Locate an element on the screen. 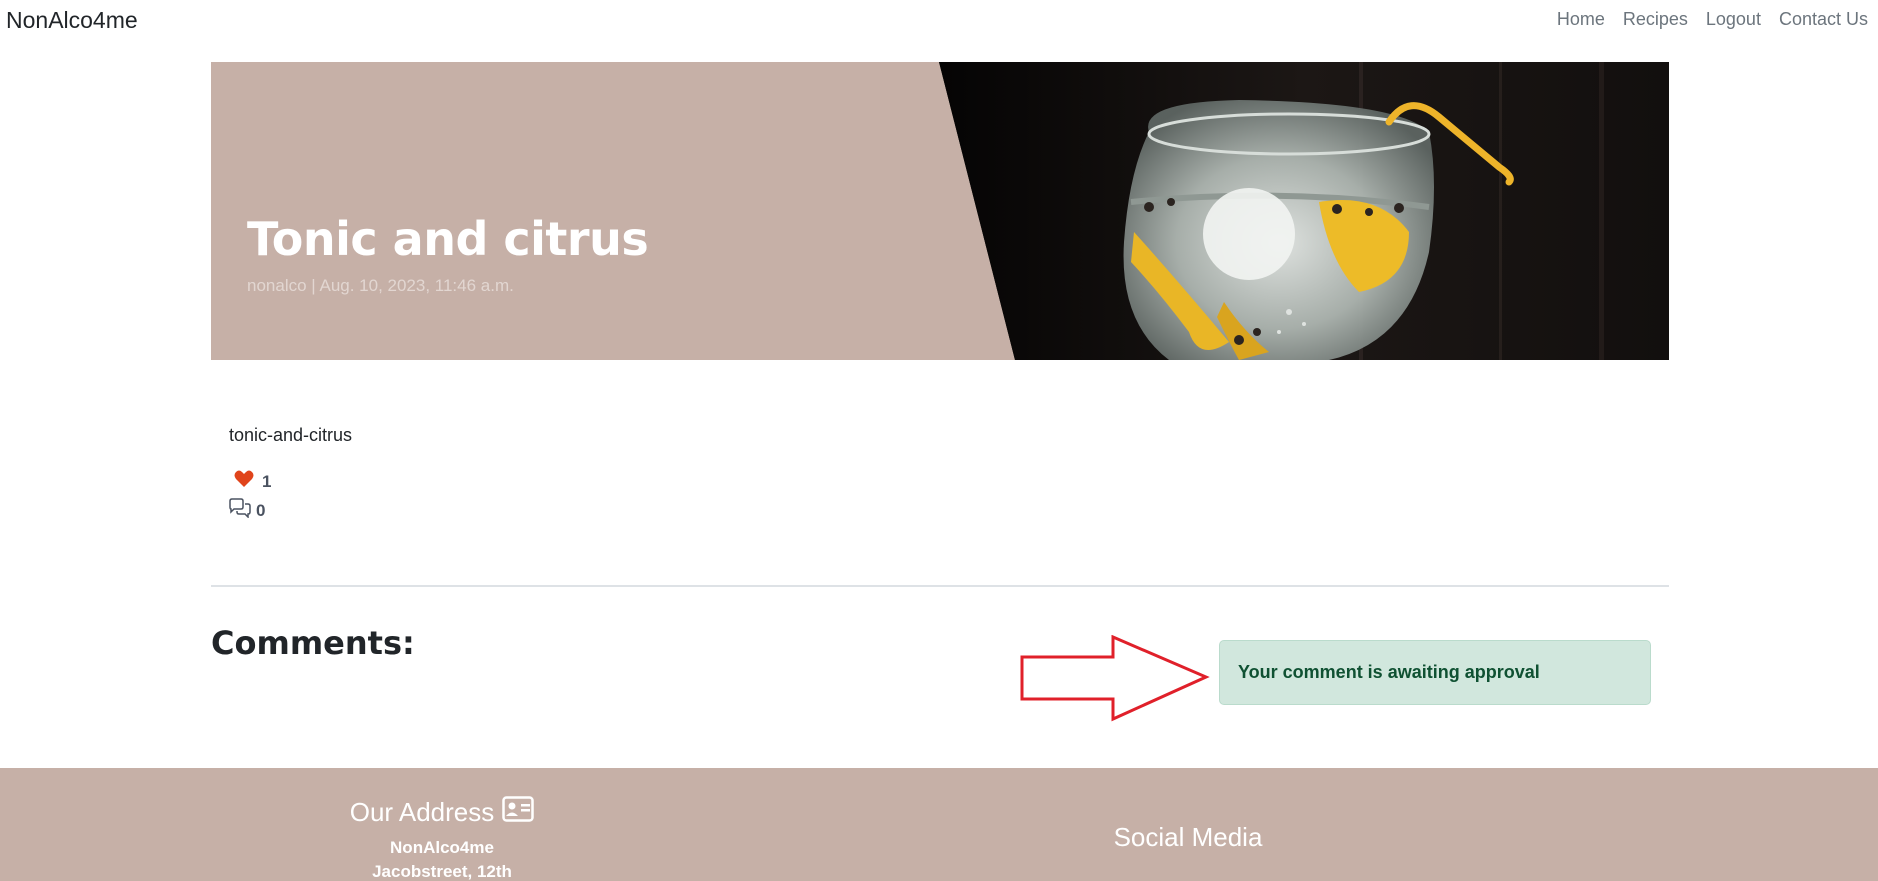 This screenshot has width=1878, height=881. alert-message: Your comment is awaiting approval is located at coordinates (1389, 672).